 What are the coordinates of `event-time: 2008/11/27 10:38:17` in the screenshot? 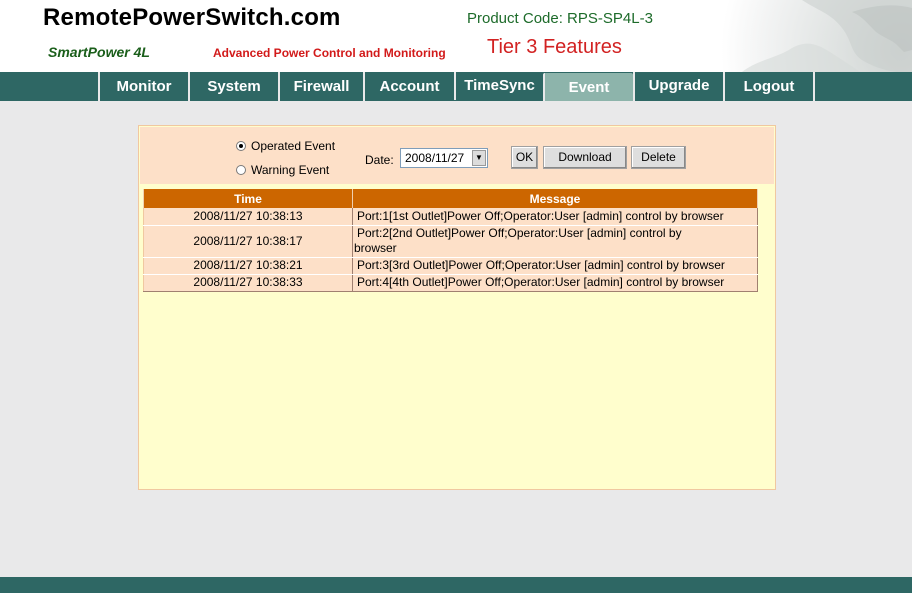 It's located at (248, 241).